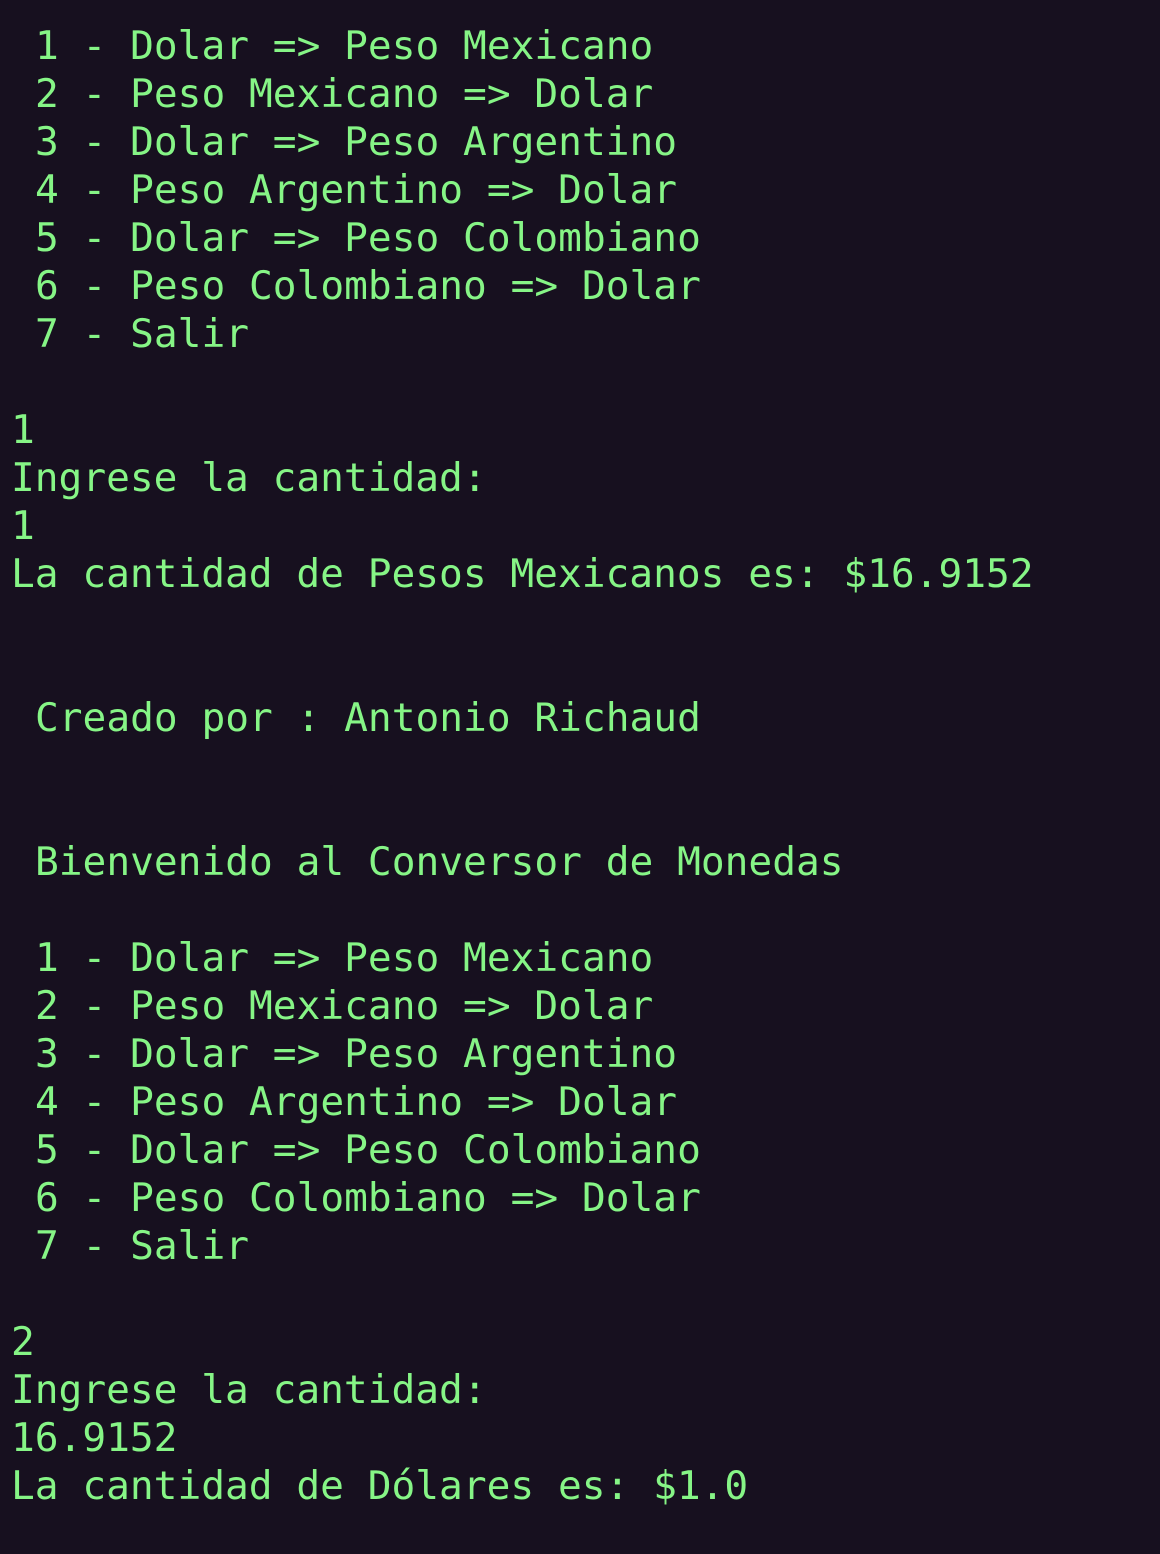 This screenshot has height=1554, width=1160. What do you see at coordinates (94, 1438) in the screenshot?
I see `terminal-line-user-input: 16.9152` at bounding box center [94, 1438].